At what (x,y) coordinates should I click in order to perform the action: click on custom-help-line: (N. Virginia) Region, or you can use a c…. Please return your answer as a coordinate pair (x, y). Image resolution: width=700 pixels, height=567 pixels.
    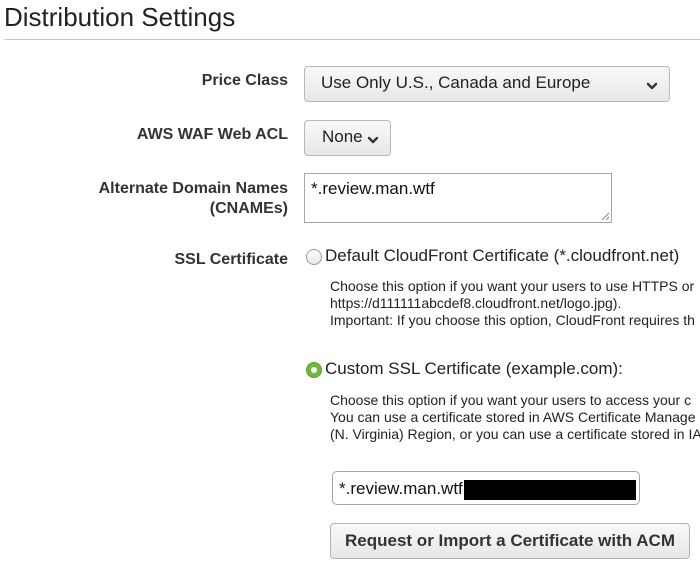
    Looking at the image, I should click on (515, 434).